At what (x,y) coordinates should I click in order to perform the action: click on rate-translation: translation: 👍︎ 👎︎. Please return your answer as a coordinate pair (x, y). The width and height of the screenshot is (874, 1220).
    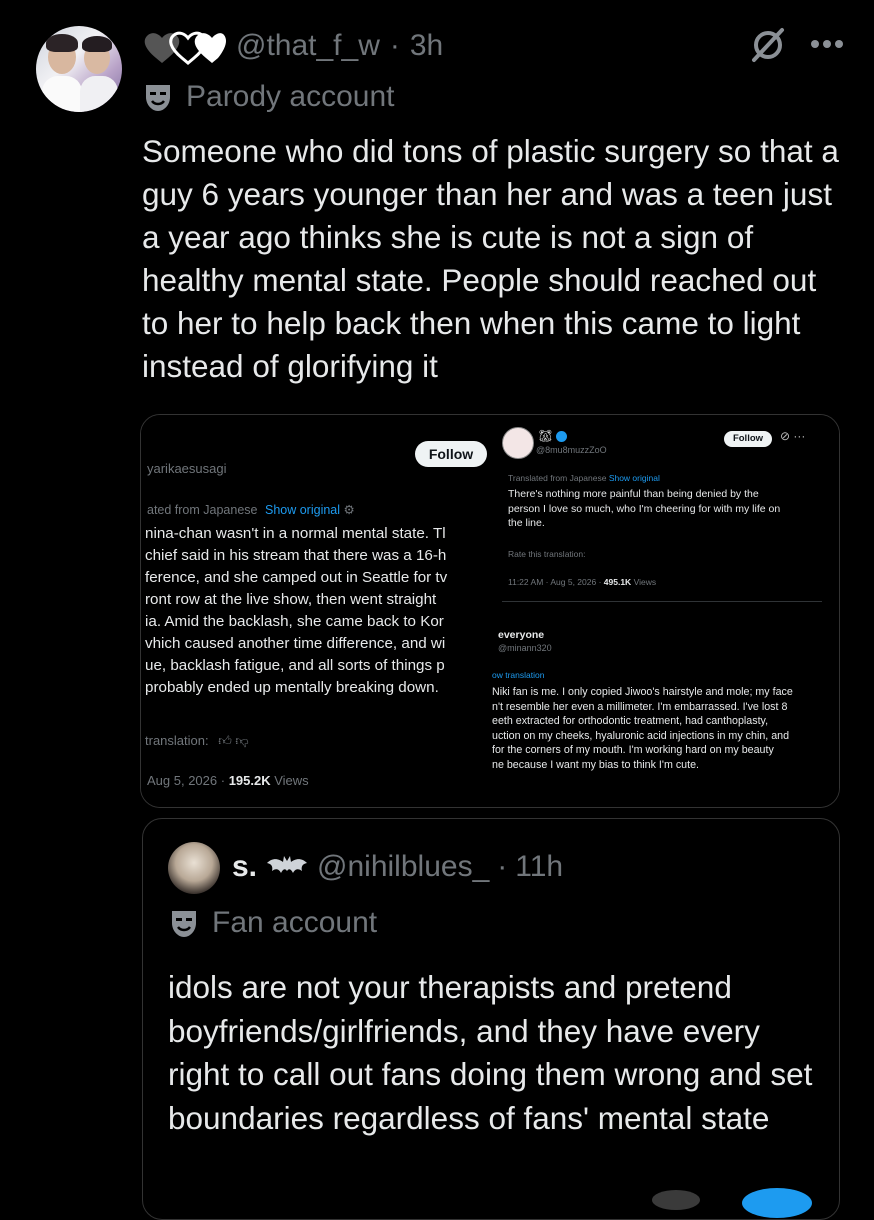
    Looking at the image, I should click on (197, 740).